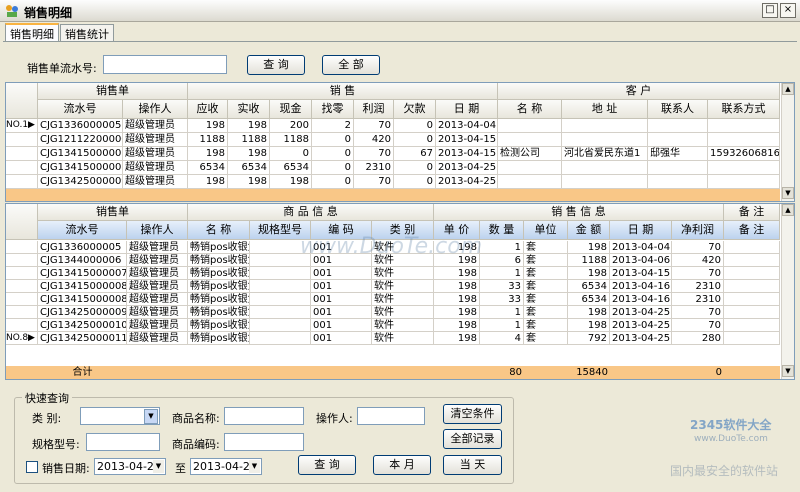  I want to click on column-header: 金 额, so click(589, 230).